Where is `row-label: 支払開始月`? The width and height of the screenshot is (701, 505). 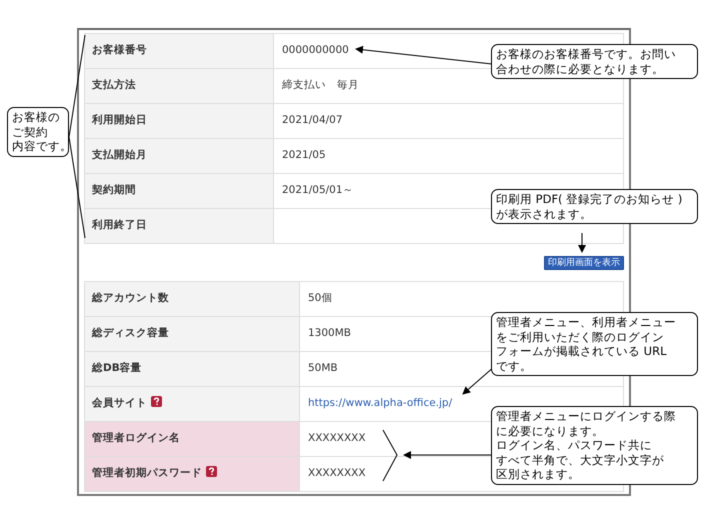 row-label: 支払開始月 is located at coordinates (179, 156).